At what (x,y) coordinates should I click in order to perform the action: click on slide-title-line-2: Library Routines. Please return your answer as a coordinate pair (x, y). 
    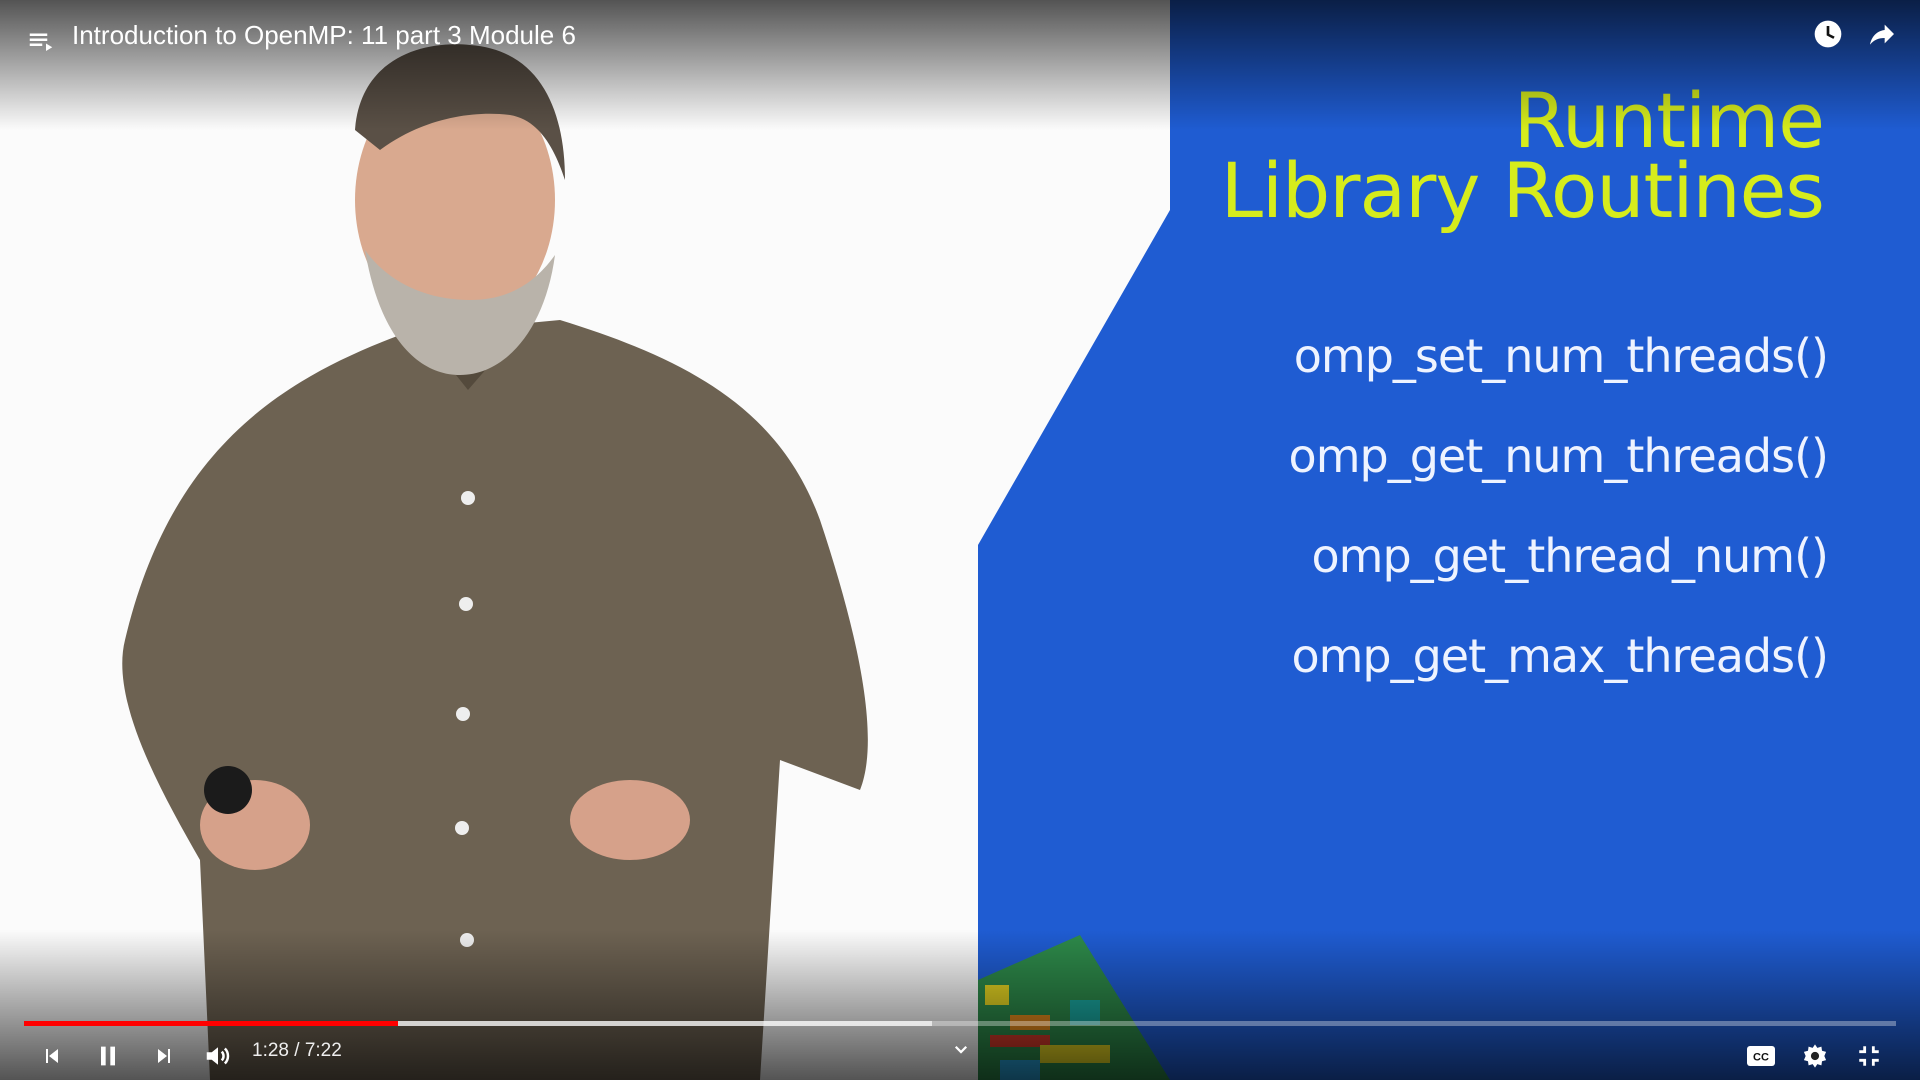
    Looking at the image, I should click on (1522, 190).